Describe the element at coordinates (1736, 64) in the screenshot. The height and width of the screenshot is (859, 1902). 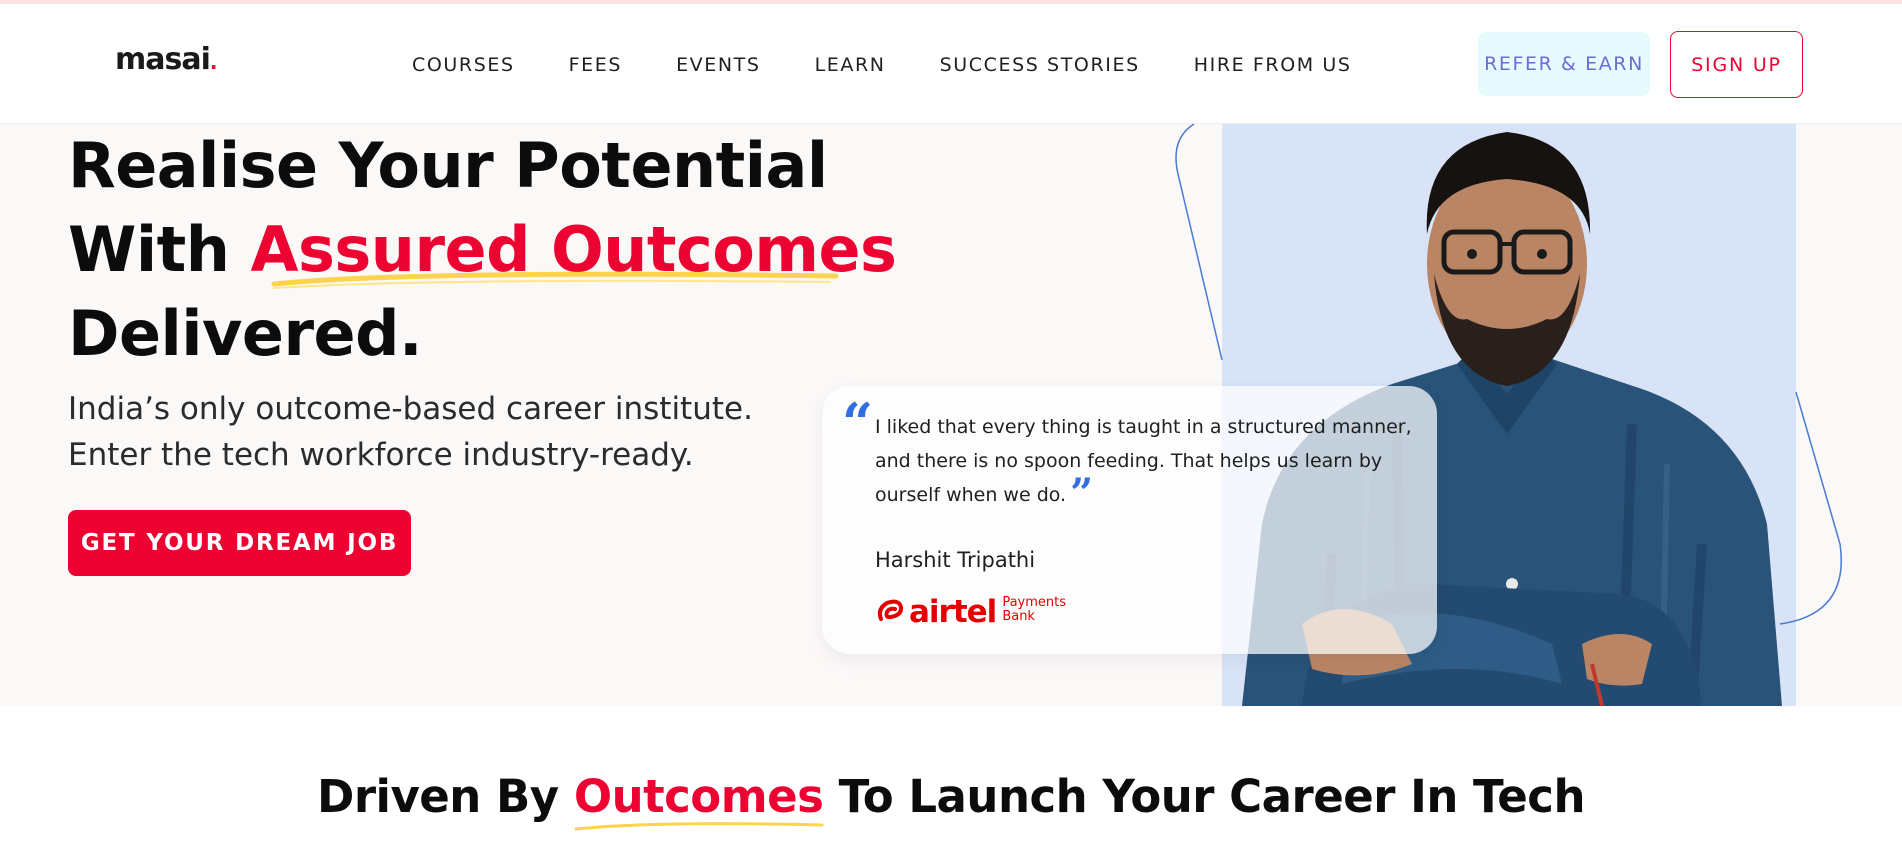
I see `sign-up-button: SIGN UP` at that location.